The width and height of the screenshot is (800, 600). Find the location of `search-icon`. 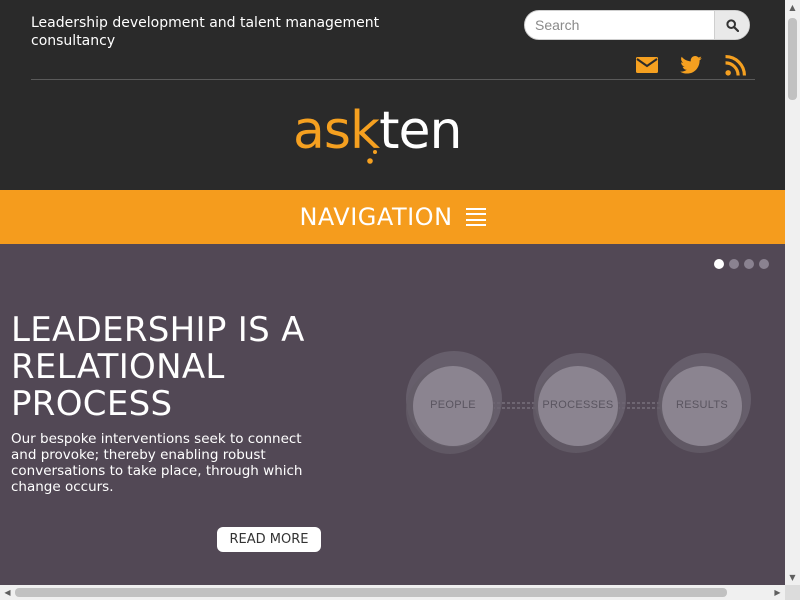

search-icon is located at coordinates (732, 25).